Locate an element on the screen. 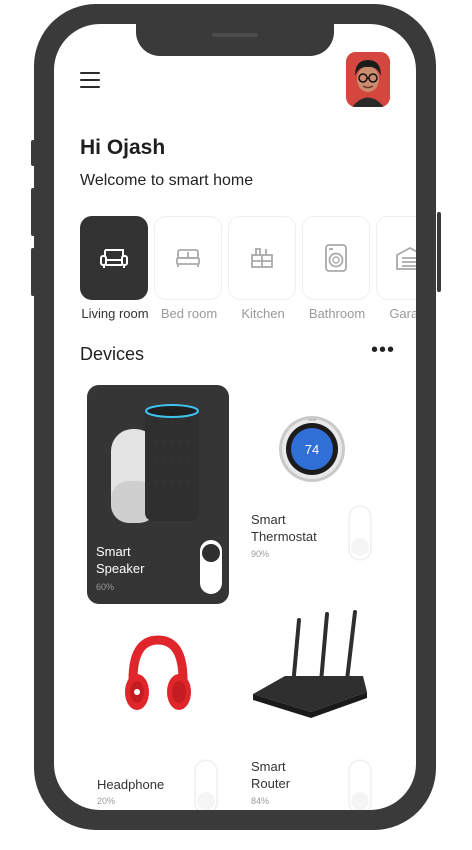 Image resolution: width=472 pixels, height=850 pixels. room-living-room: Living room is located at coordinates (115, 268).